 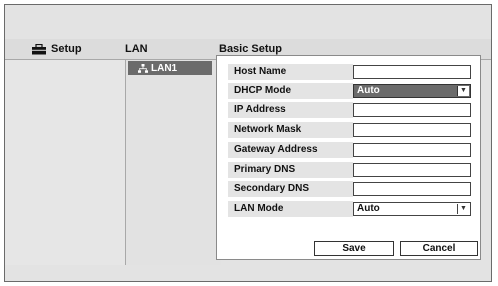 I want to click on lan-mode-label: LAN Mode, so click(x=290, y=208).